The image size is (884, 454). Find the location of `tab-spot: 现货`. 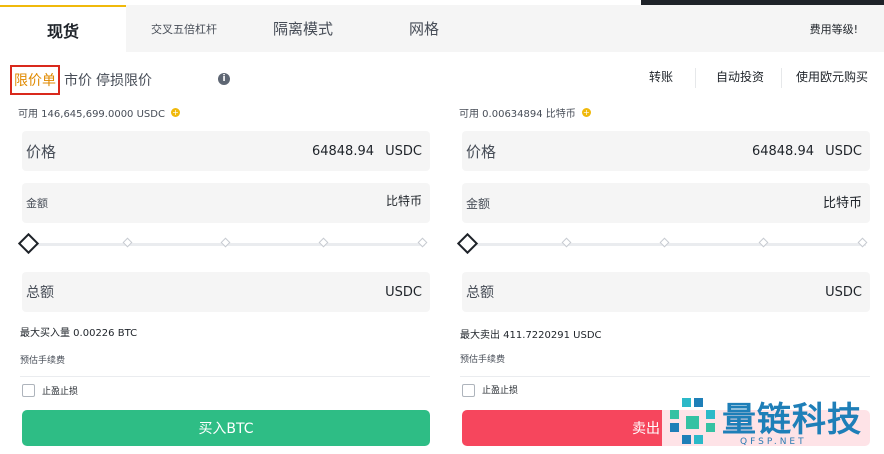

tab-spot: 现货 is located at coordinates (63, 28).